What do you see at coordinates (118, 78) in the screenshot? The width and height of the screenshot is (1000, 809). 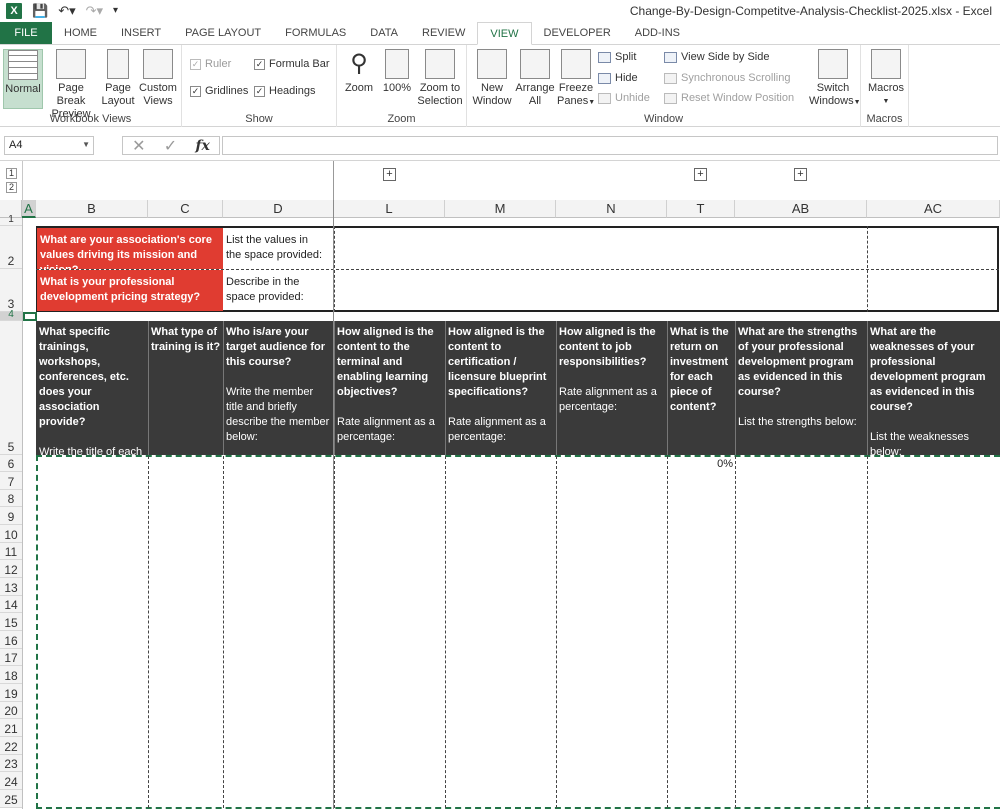 I see `page-layout-view-button: Page Layout` at bounding box center [118, 78].